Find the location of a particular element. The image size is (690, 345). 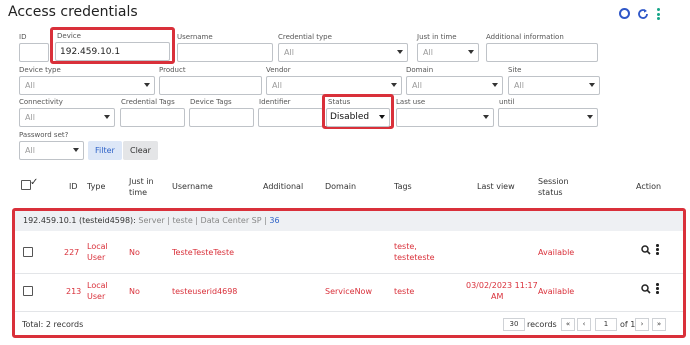

filter-product-input is located at coordinates (210, 85).